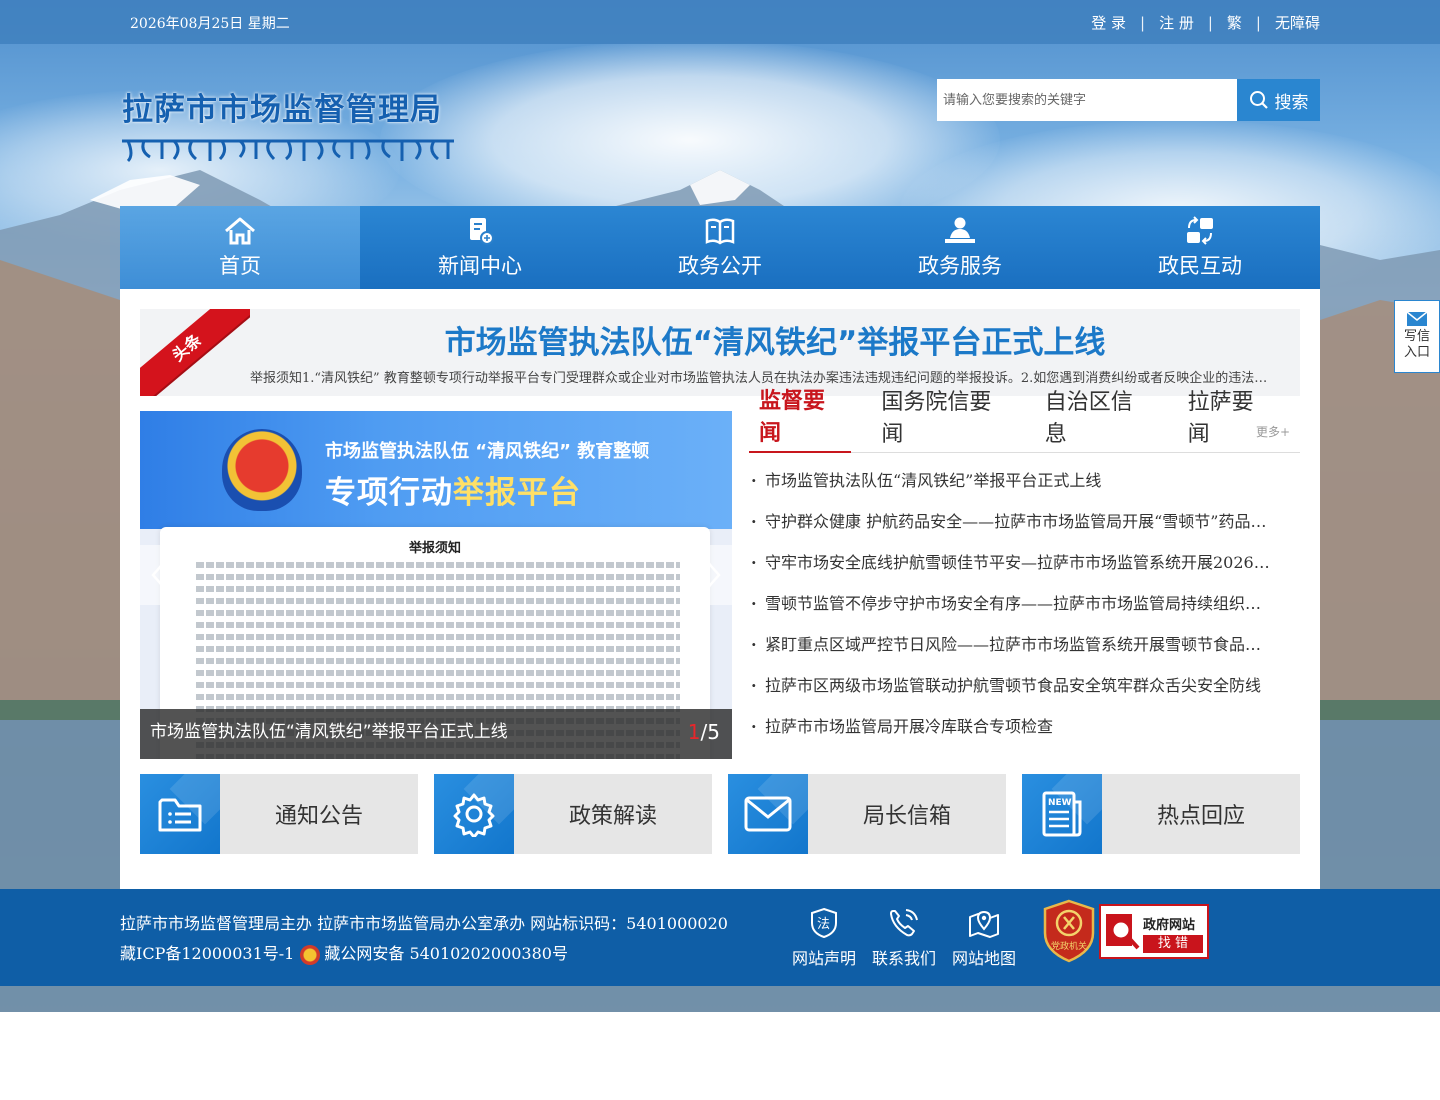 Image resolution: width=1440 pixels, height=1100 pixels. I want to click on login-link: 登 录, so click(1108, 22).